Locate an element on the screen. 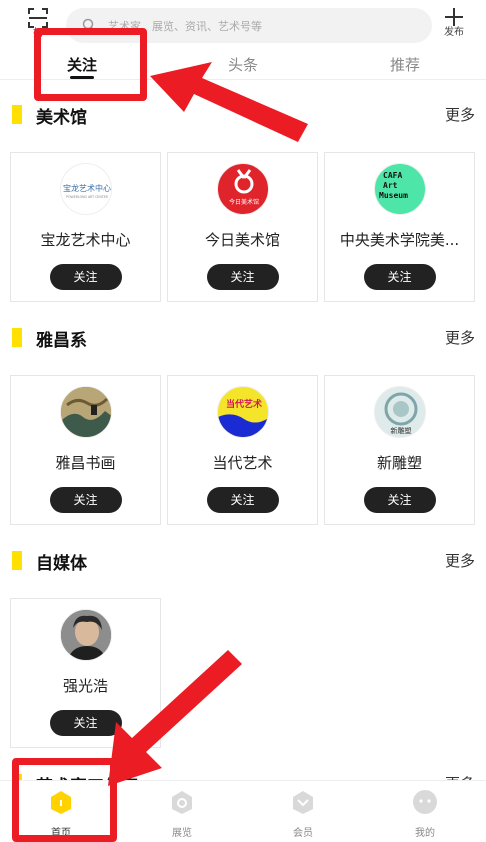 Image resolution: width=486 pixels, height=842 pixels. account-card: 当代艺术 当代艺术 关注 is located at coordinates (242, 450).